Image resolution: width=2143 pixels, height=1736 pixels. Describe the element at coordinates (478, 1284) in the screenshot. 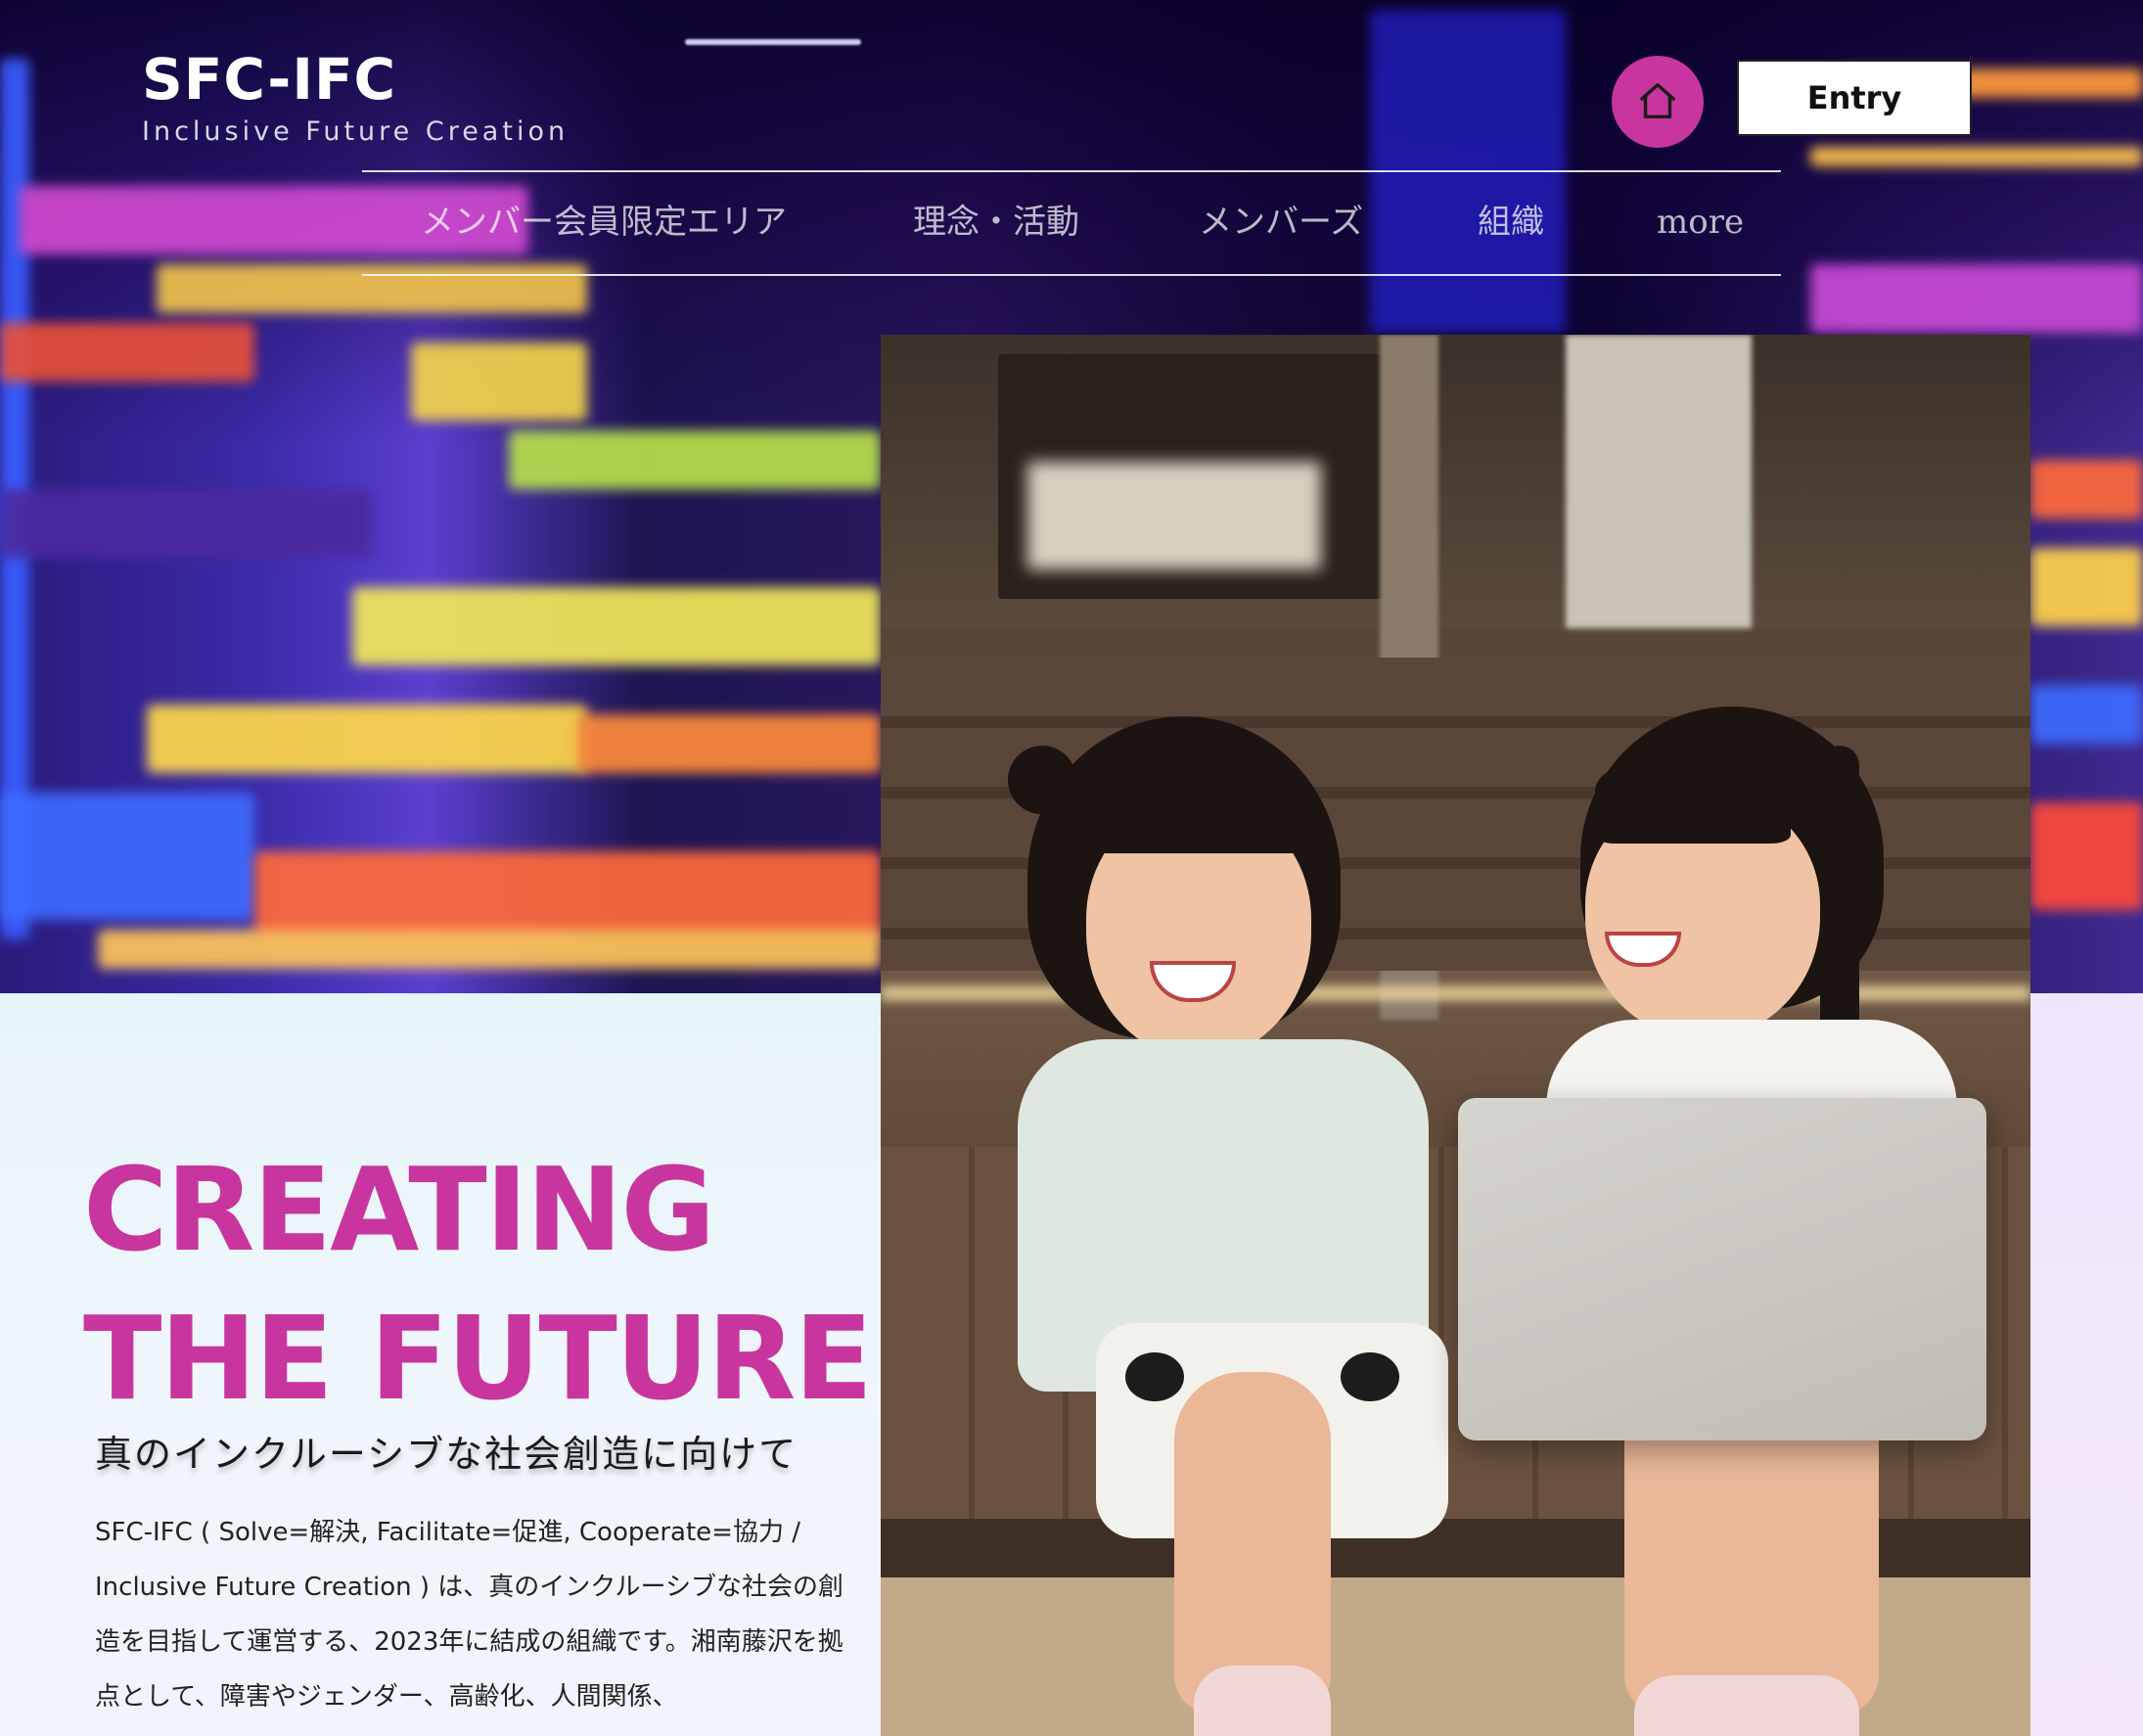

I see `hero-headline: CREATING THE FUTURE` at that location.